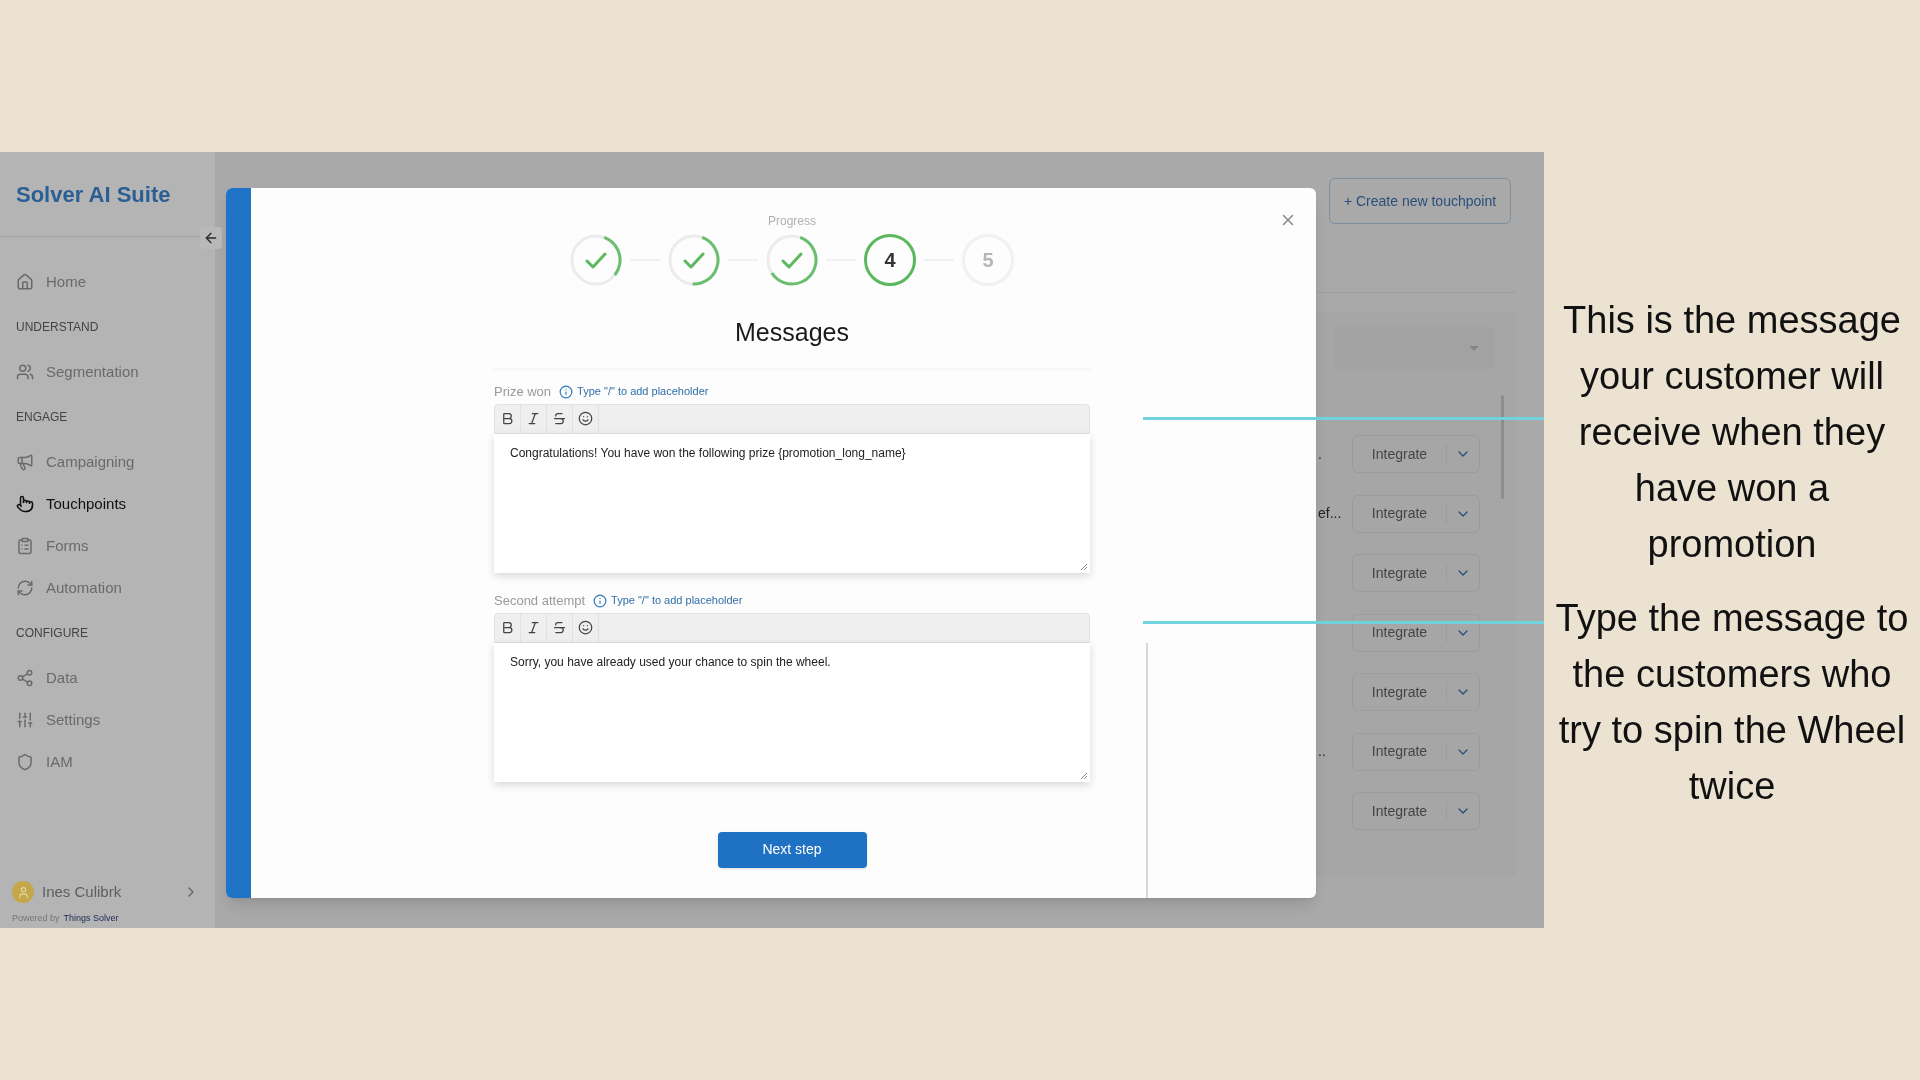 The image size is (1920, 1080). What do you see at coordinates (25, 372) in the screenshot?
I see `people-icon` at bounding box center [25, 372].